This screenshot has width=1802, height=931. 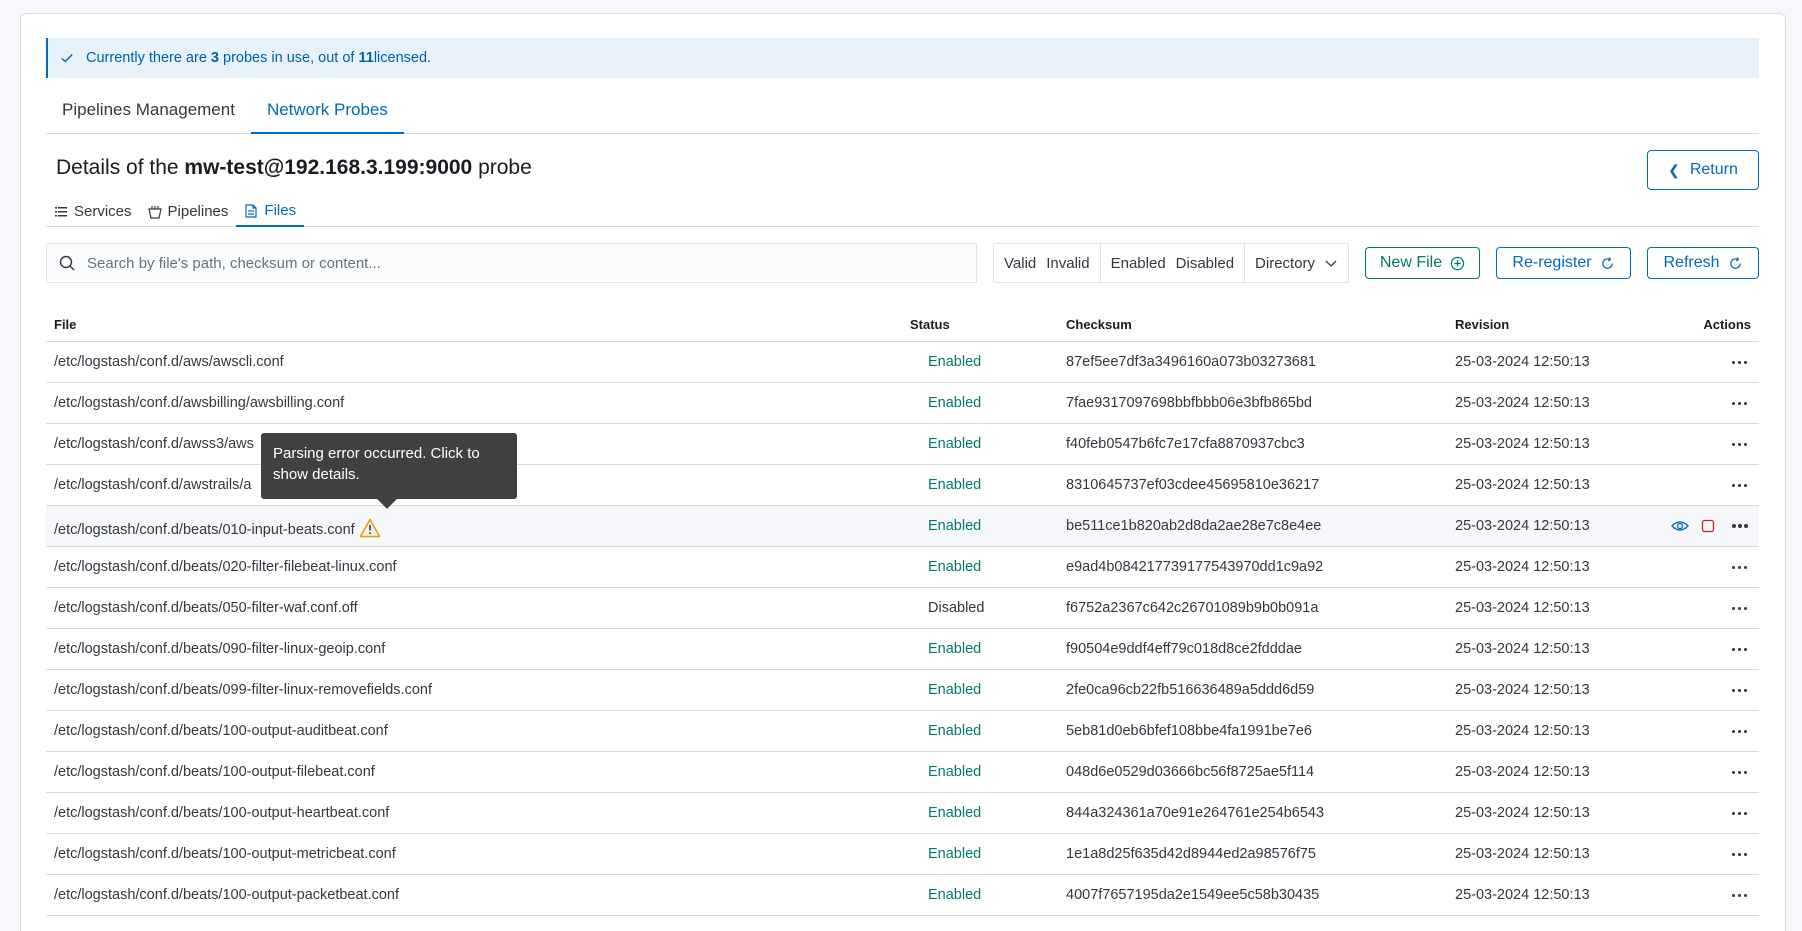 I want to click on stop-icon, so click(x=1708, y=526).